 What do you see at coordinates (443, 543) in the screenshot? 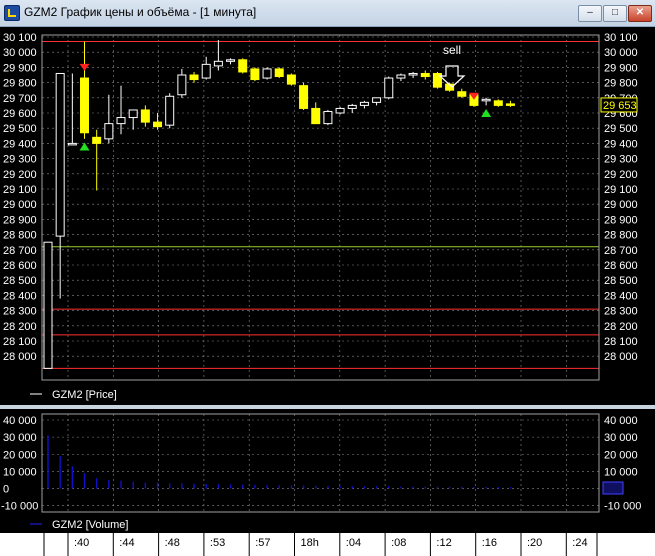
I see `time-tick-label: :12` at bounding box center [443, 543].